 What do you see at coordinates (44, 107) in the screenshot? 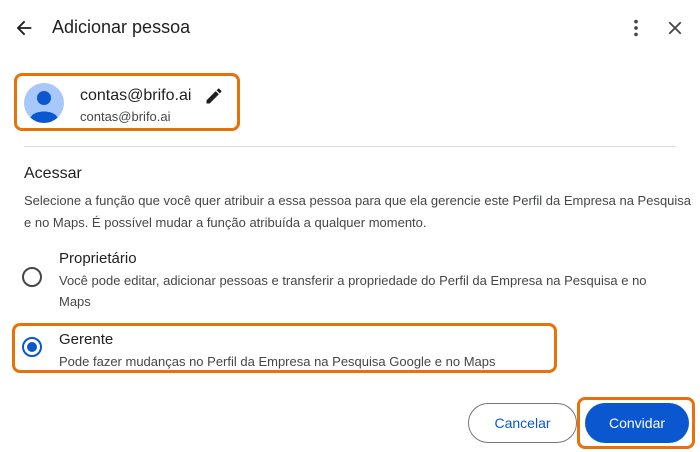
I see `person-avatar-icon` at bounding box center [44, 107].